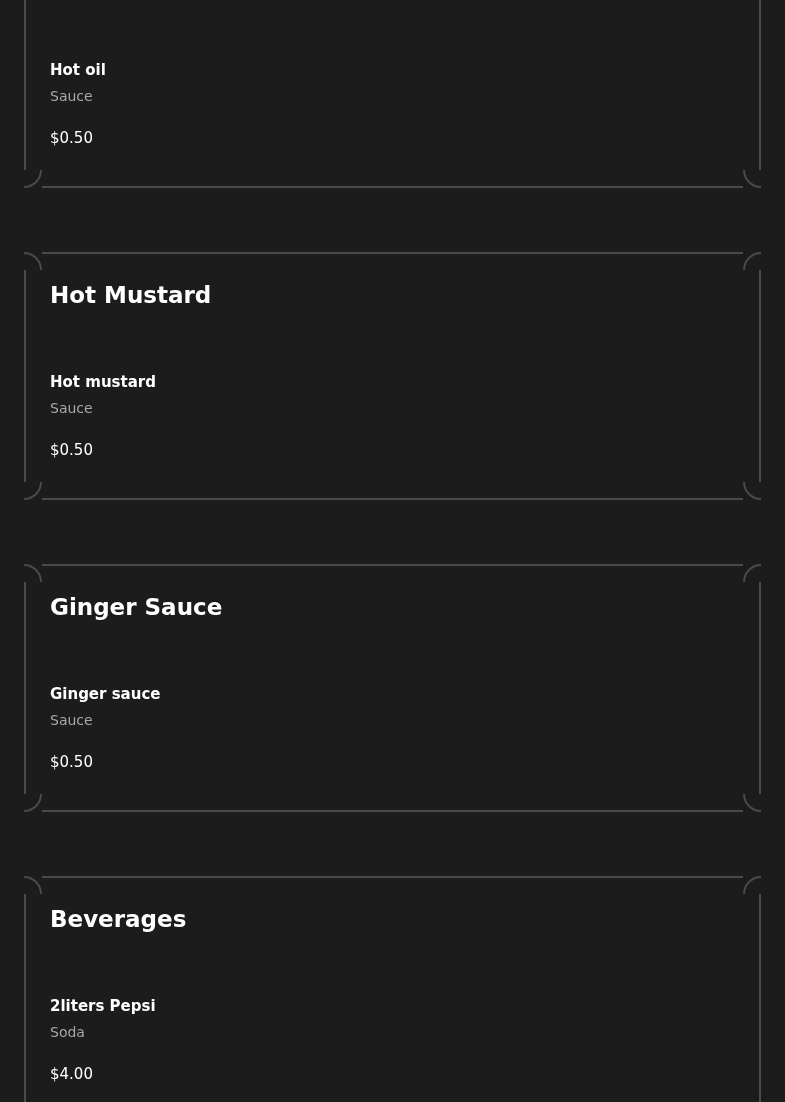 Image resolution: width=785 pixels, height=1102 pixels. I want to click on item-name: Hot mustard, so click(103, 382).